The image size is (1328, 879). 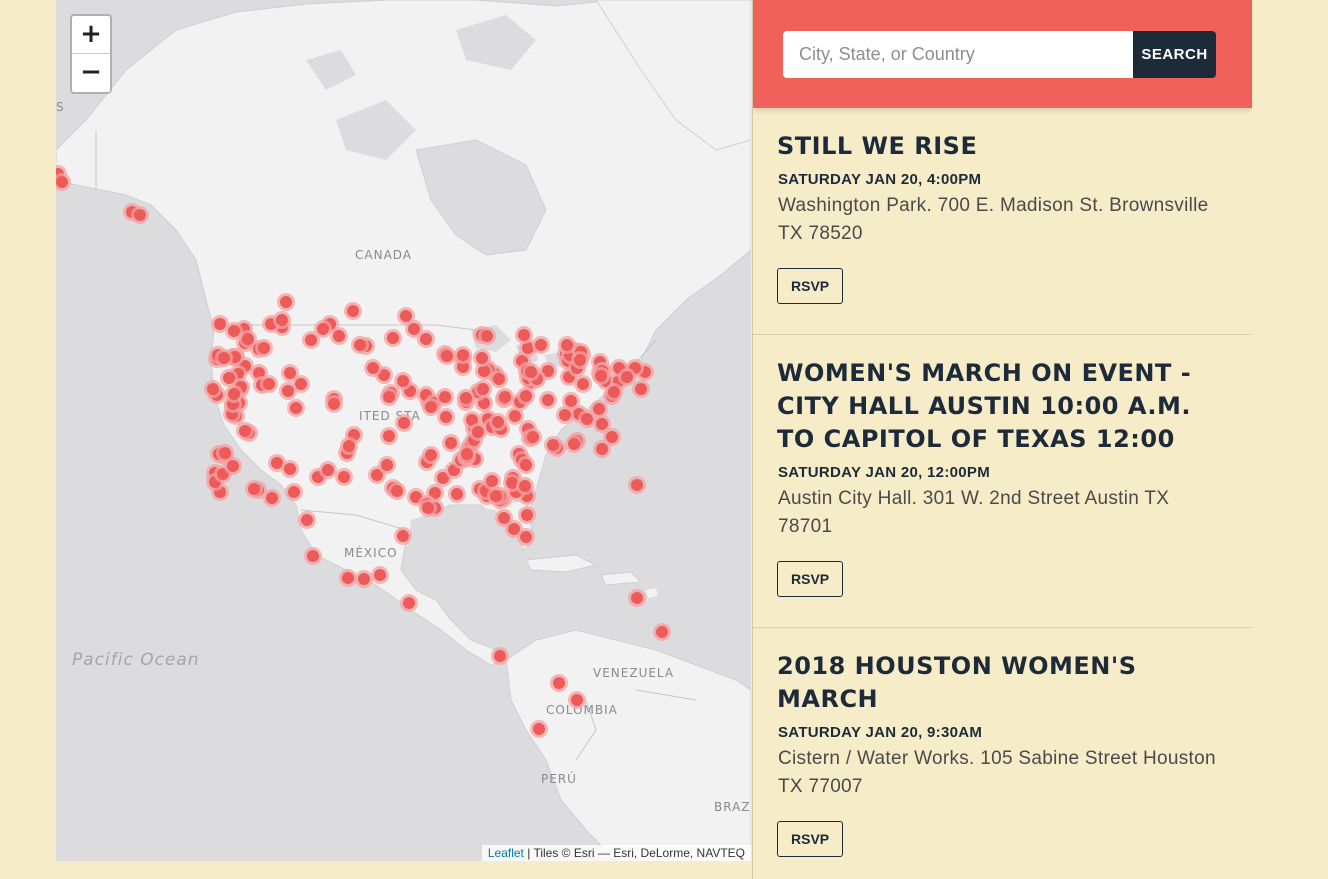 What do you see at coordinates (91, 72) in the screenshot?
I see `zoom-out-button: −` at bounding box center [91, 72].